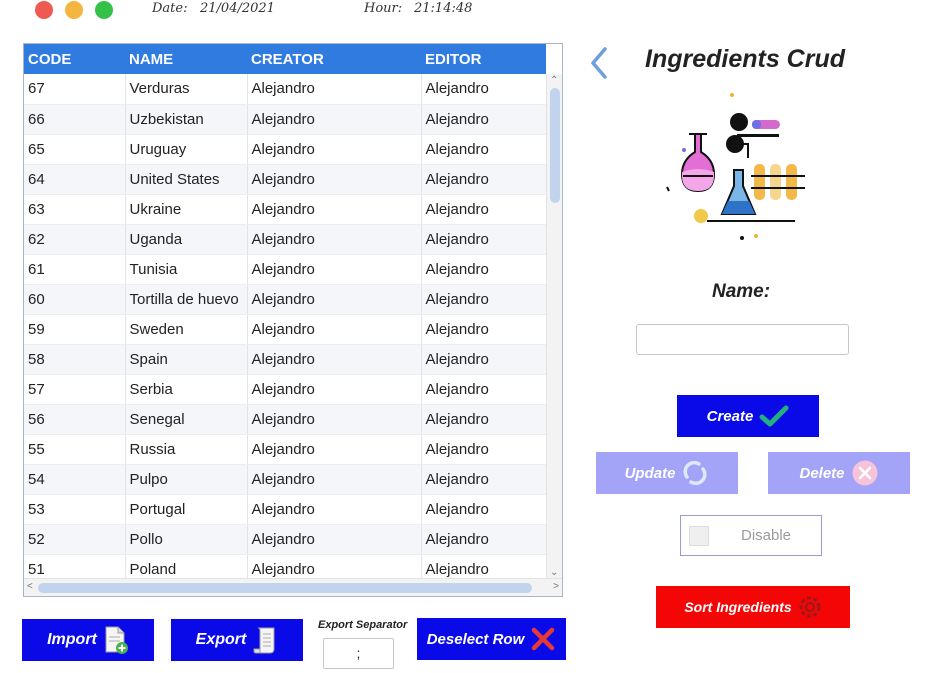 This screenshot has height=673, width=946. I want to click on table-row: 59 Sweden Alejandro Alejandro, so click(285, 329).